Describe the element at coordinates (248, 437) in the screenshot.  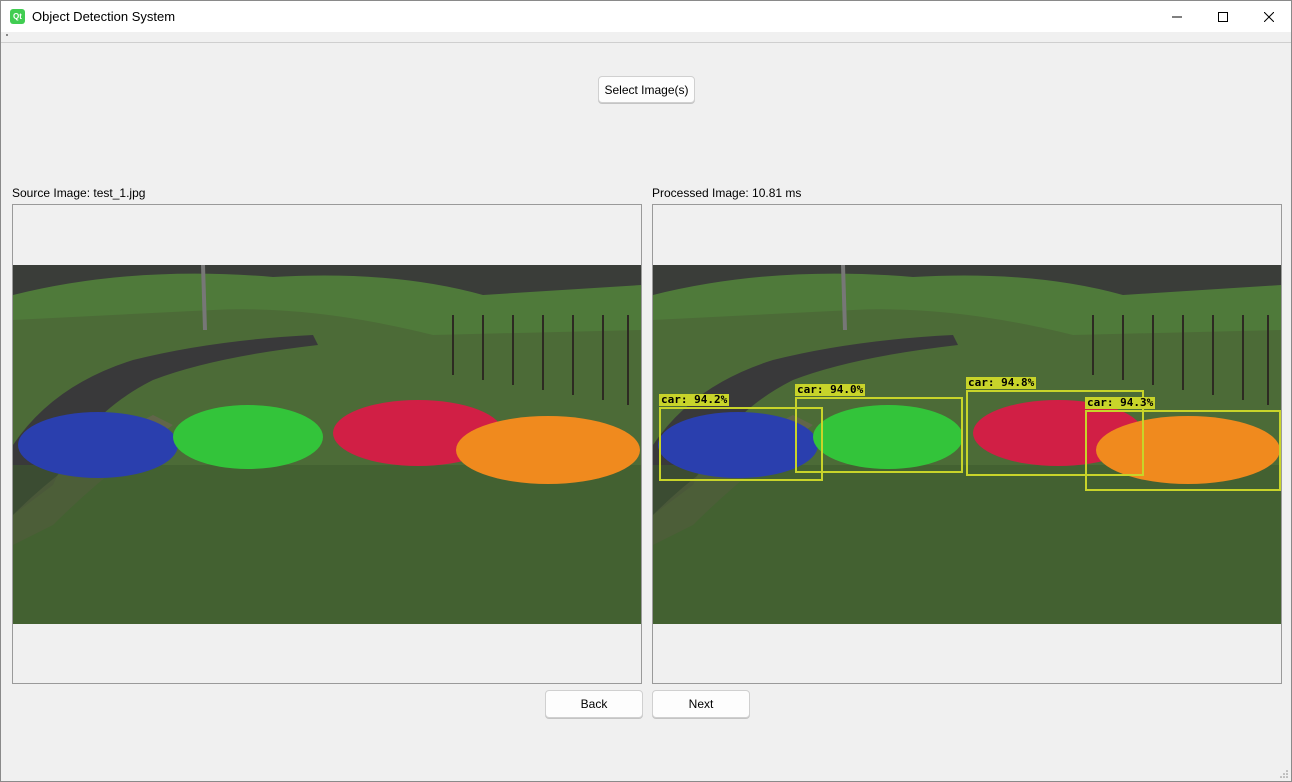
I see `green-car` at that location.